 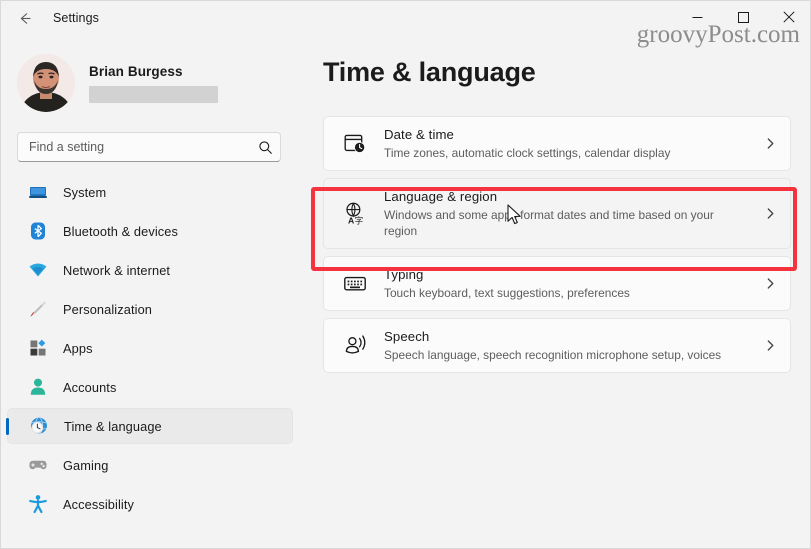 What do you see at coordinates (150, 465) in the screenshot?
I see `sidebar-item-gaming: Gaming` at bounding box center [150, 465].